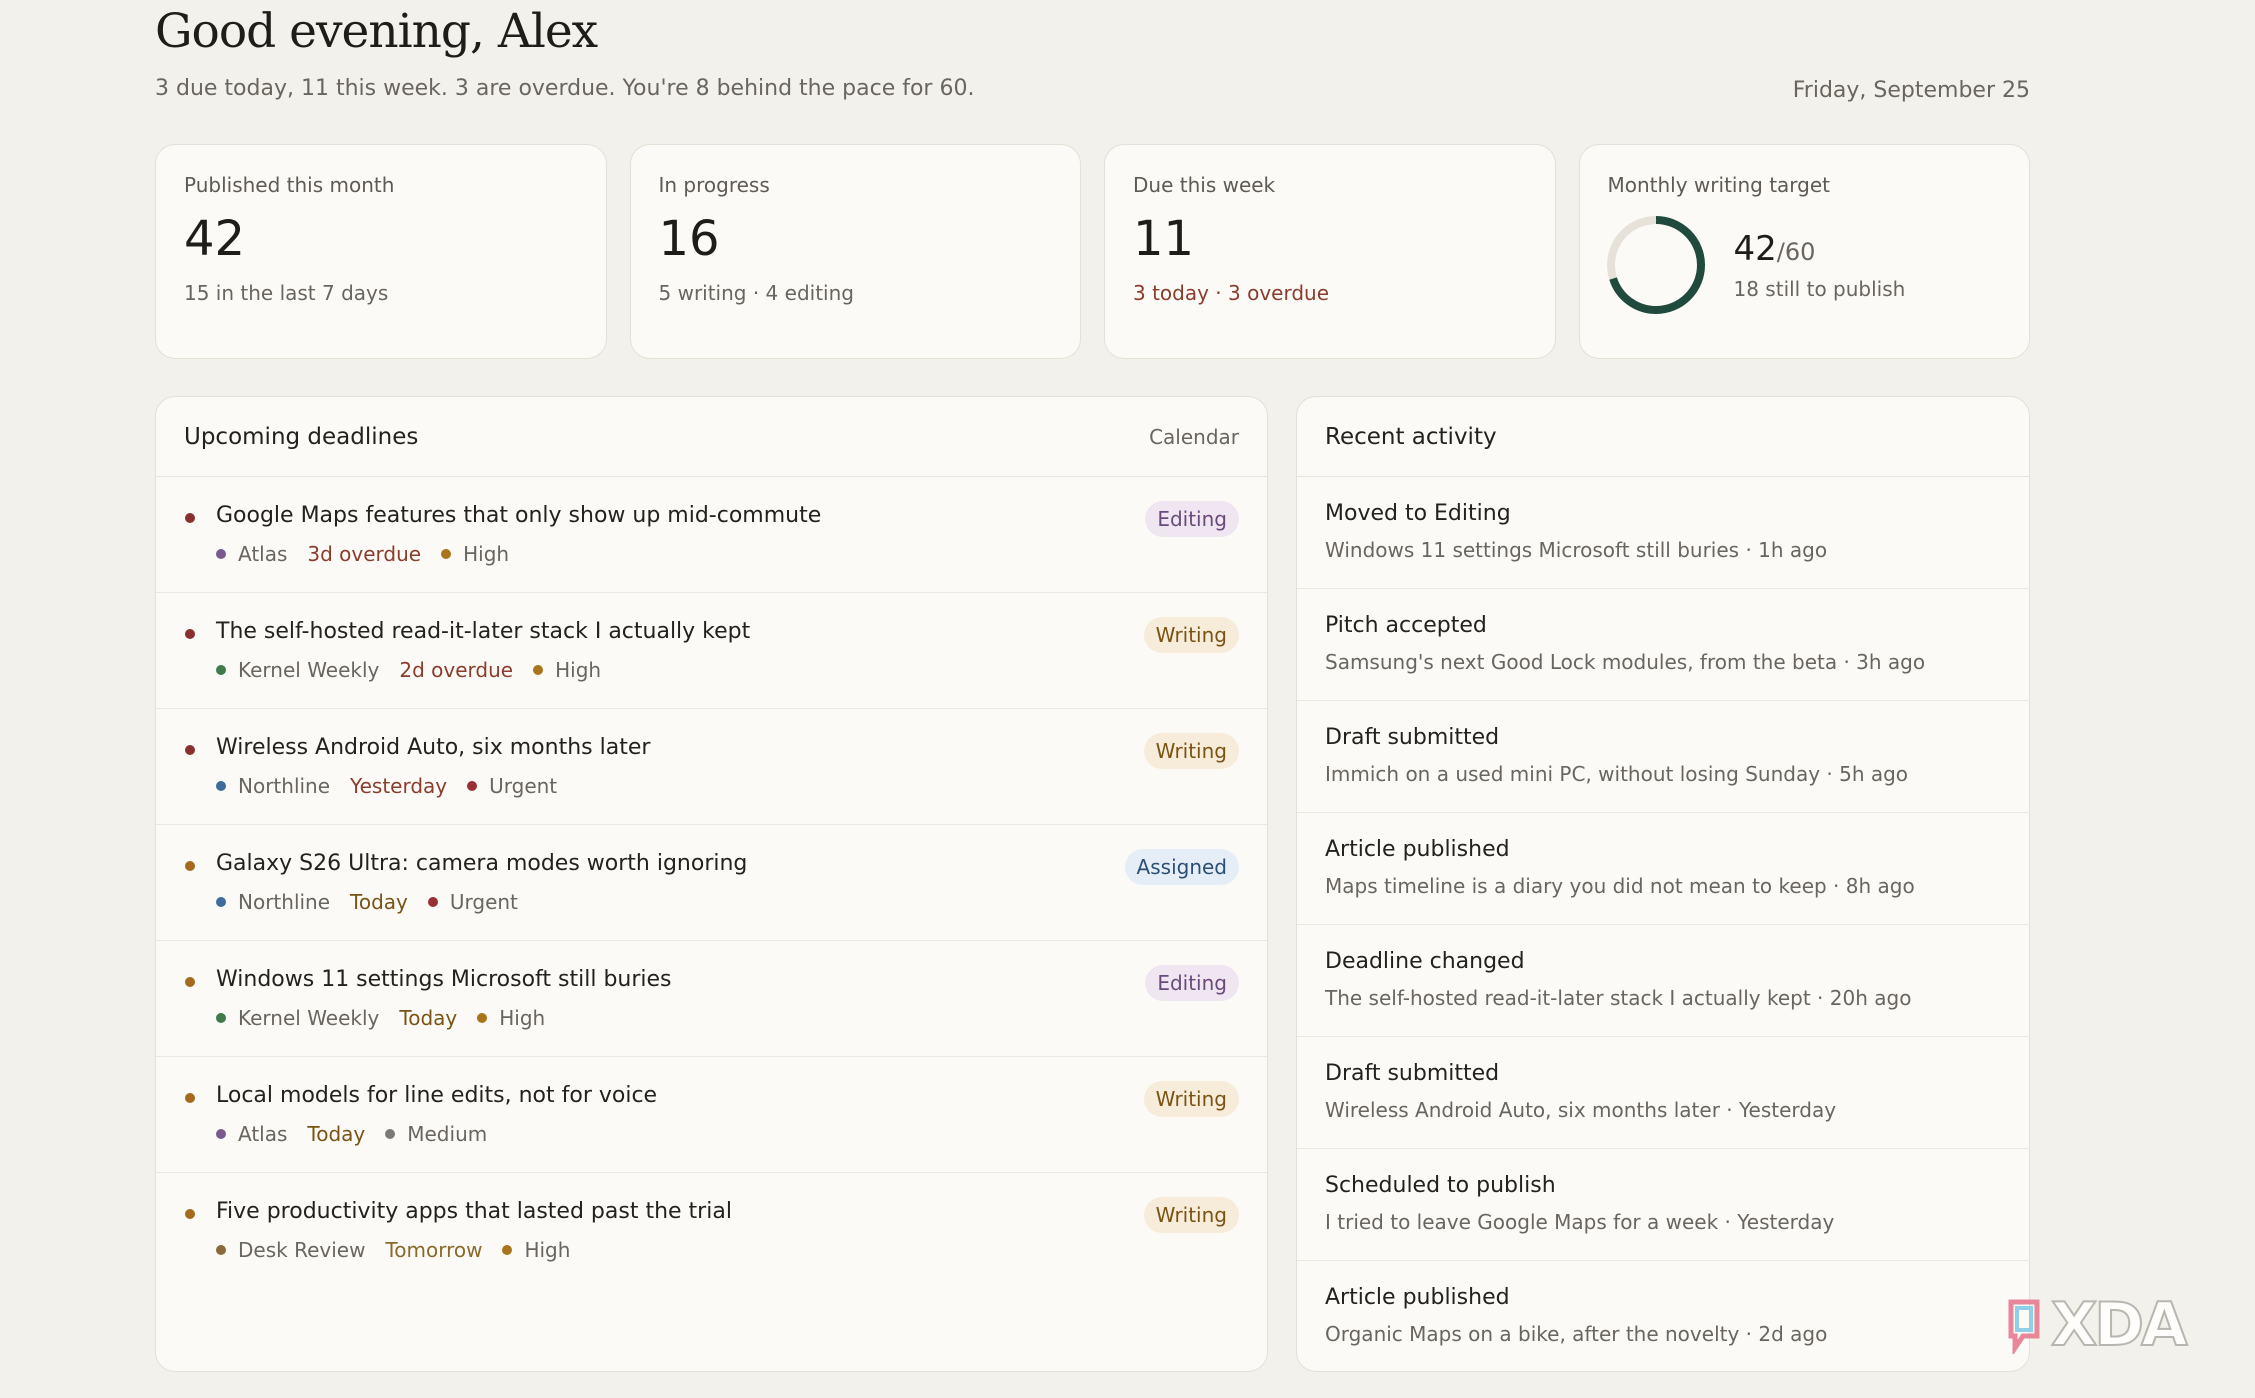 The width and height of the screenshot is (2255, 1398). Describe the element at coordinates (1412, 737) in the screenshot. I see `activity-title: Draft submitted` at that location.